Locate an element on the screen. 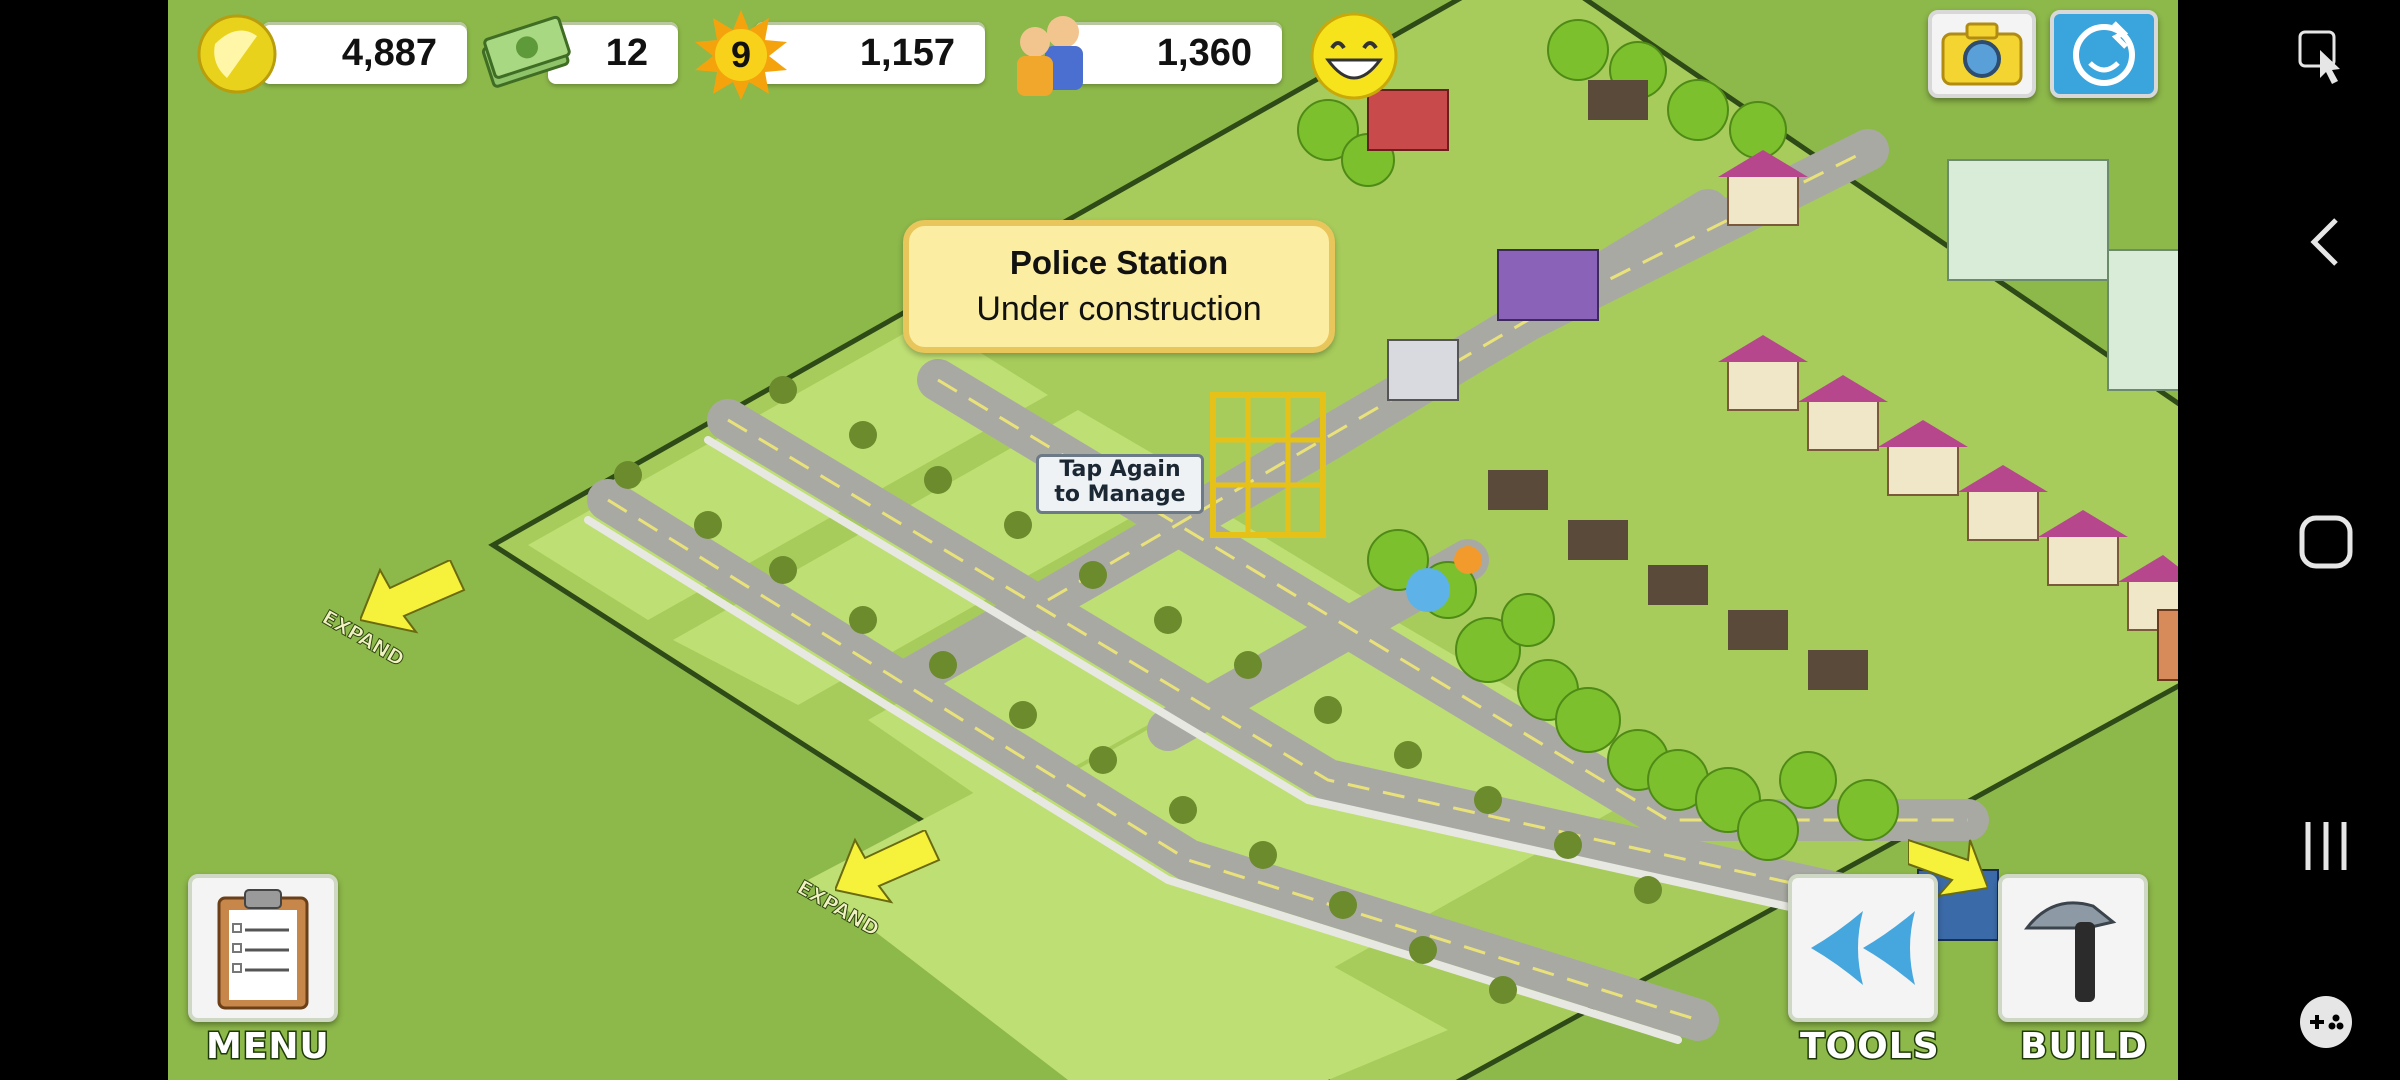 This screenshot has width=2400, height=1080. population-icon is located at coordinates (1050, 56).